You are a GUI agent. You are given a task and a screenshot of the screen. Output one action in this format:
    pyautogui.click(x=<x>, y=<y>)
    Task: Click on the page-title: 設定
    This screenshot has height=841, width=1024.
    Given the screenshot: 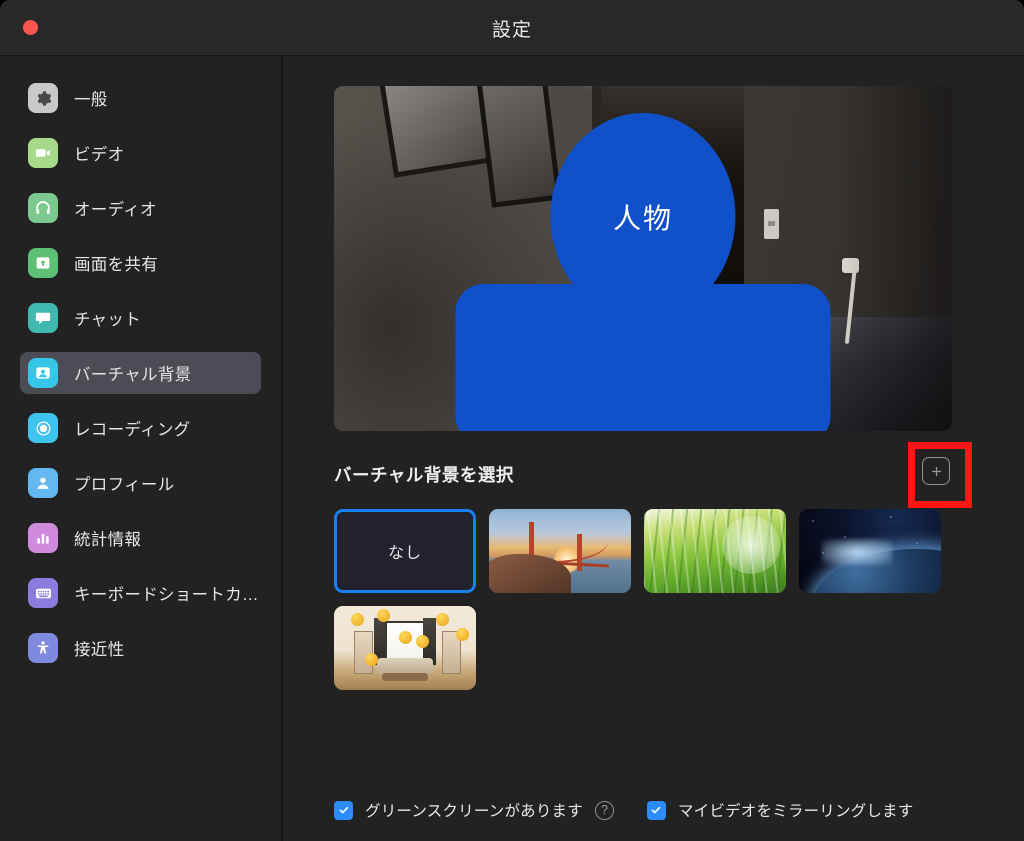 What is the action you would take?
    pyautogui.click(x=511, y=30)
    